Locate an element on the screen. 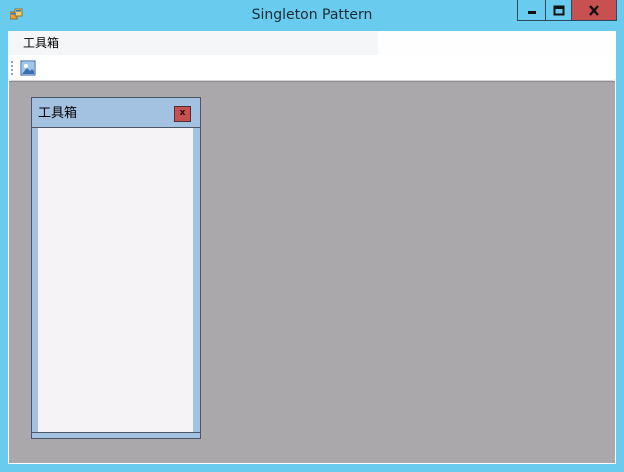  title-bar: Singleton Pattern is located at coordinates (312, 15).